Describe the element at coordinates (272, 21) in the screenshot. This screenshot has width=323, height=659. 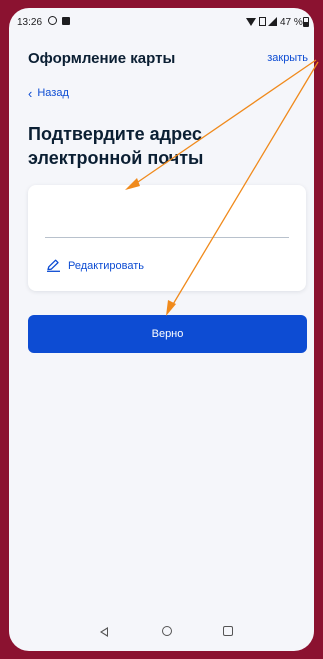
I see `signal-icon` at that location.